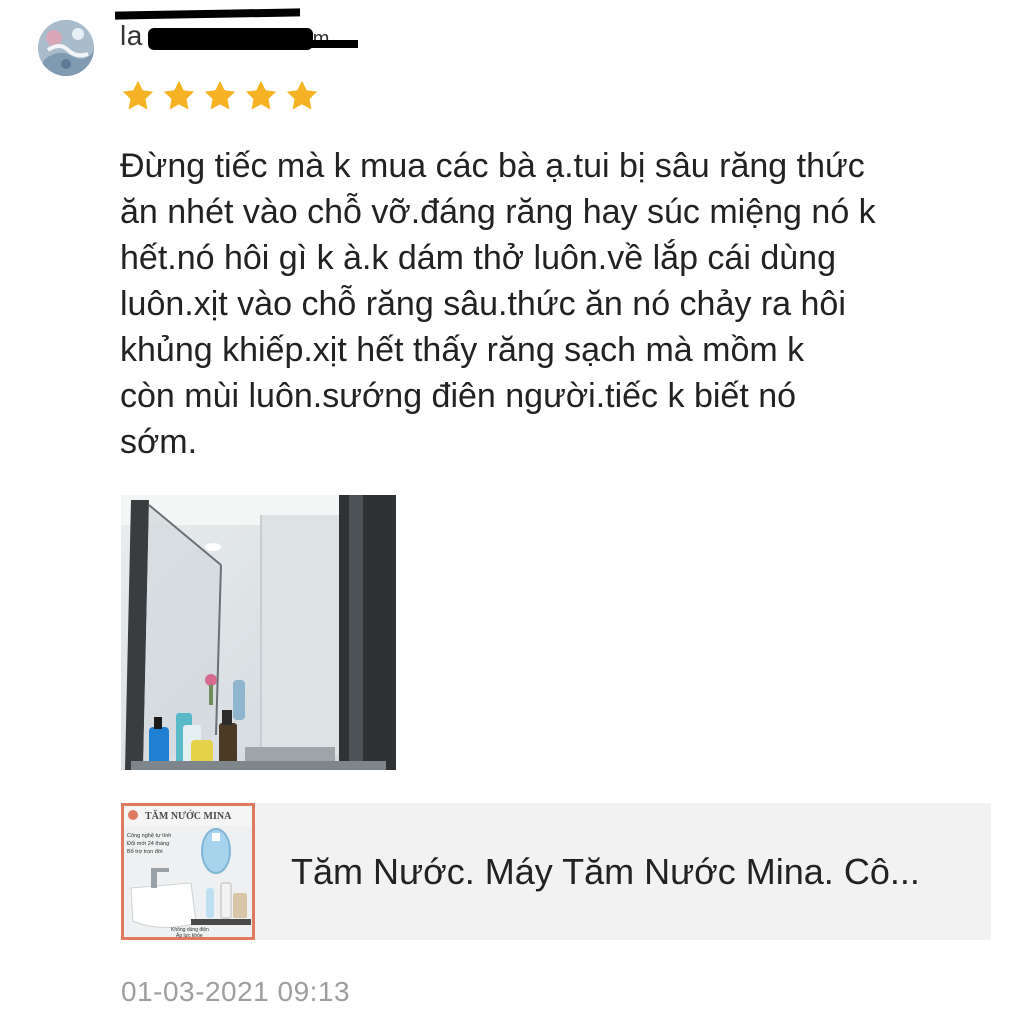  I want to click on thumb-line-3: Bổ trợ trọn đời, so click(145, 851).